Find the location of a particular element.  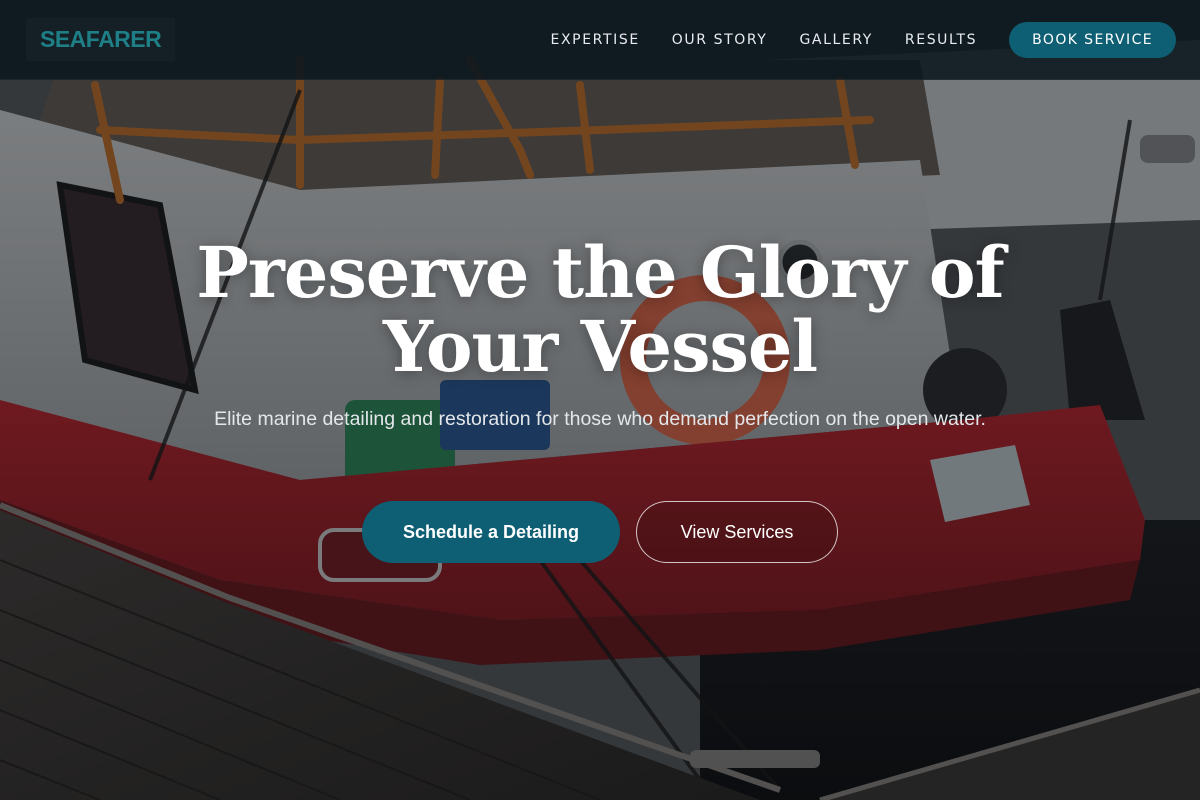

nav-link-expertise: EXPERTISE is located at coordinates (595, 40).